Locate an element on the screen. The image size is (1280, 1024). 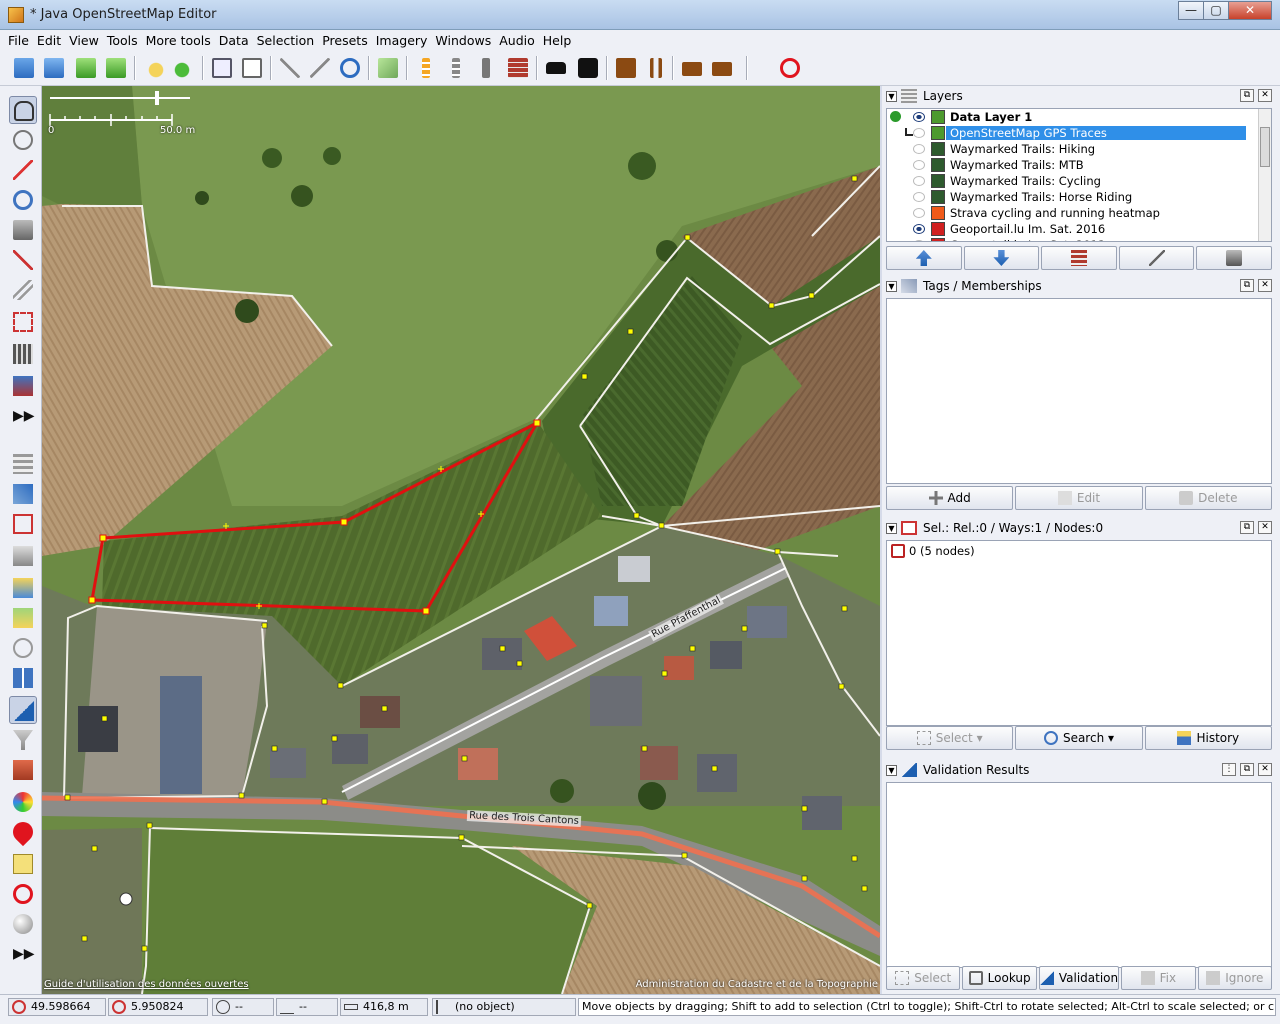
car-button is located at coordinates (556, 68).